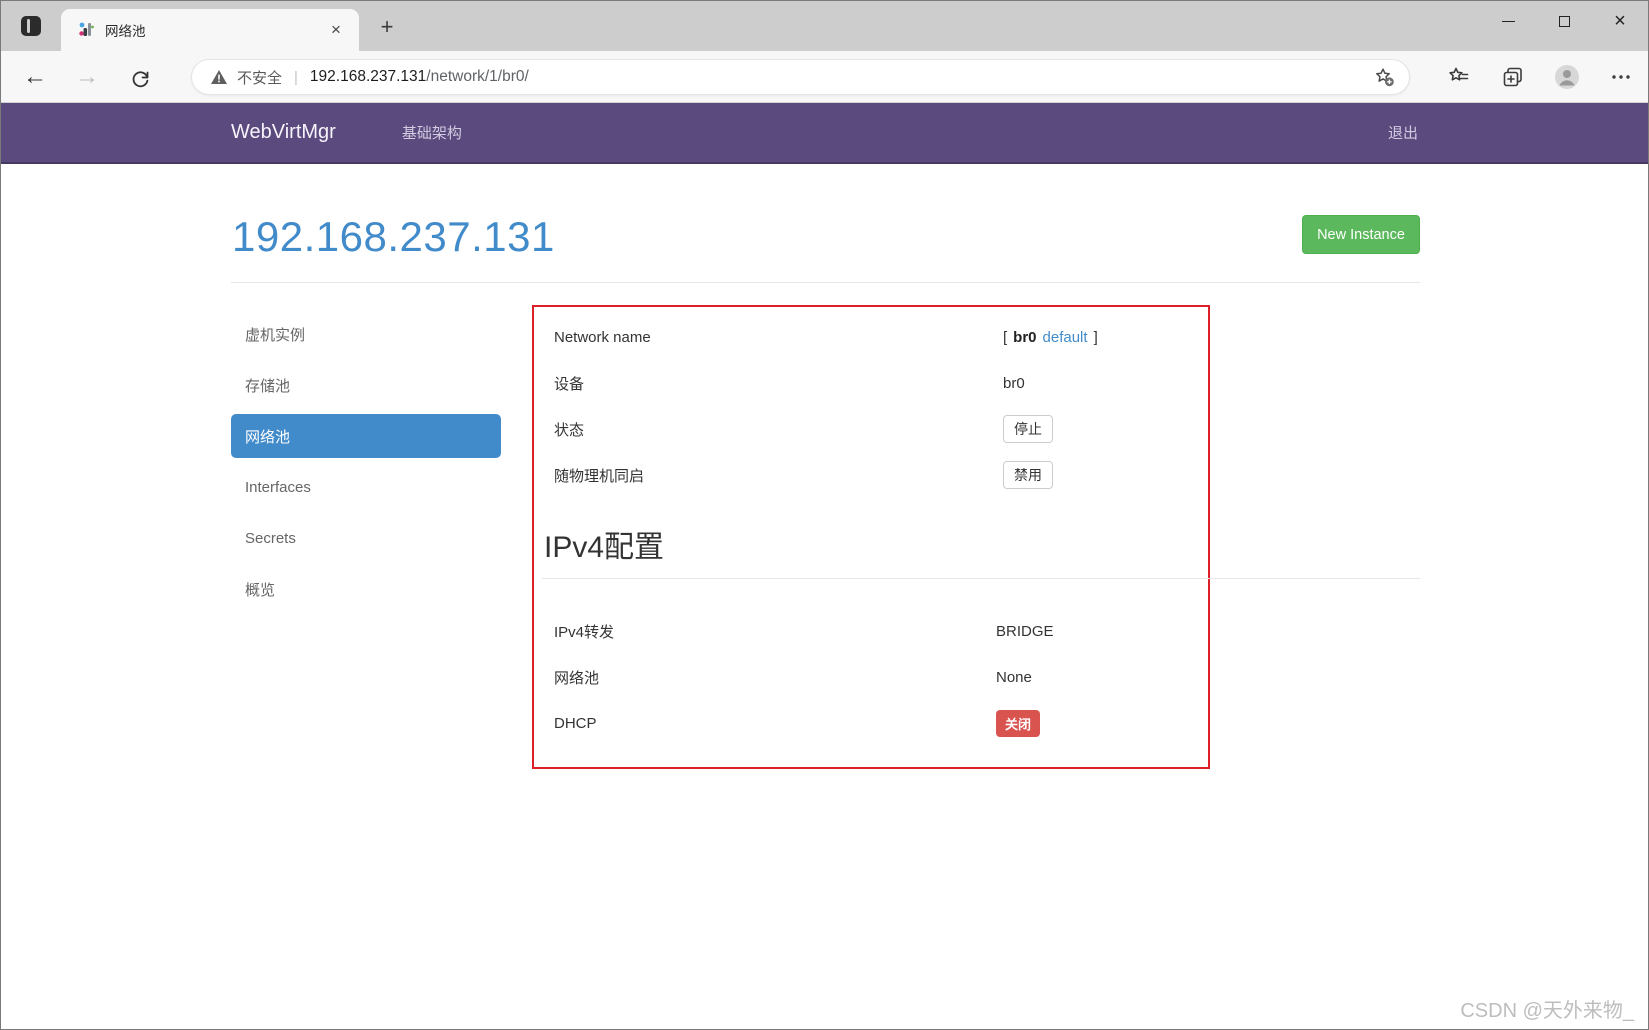 This screenshot has width=1649, height=1030. Describe the element at coordinates (1014, 677) in the screenshot. I see `network-pool-value: None` at that location.